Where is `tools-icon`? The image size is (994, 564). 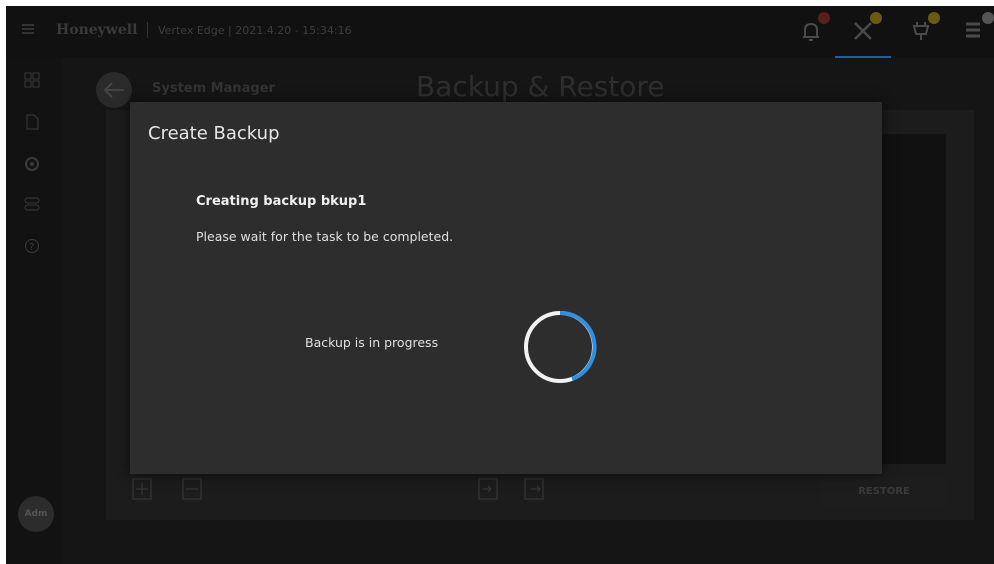 tools-icon is located at coordinates (865, 29).